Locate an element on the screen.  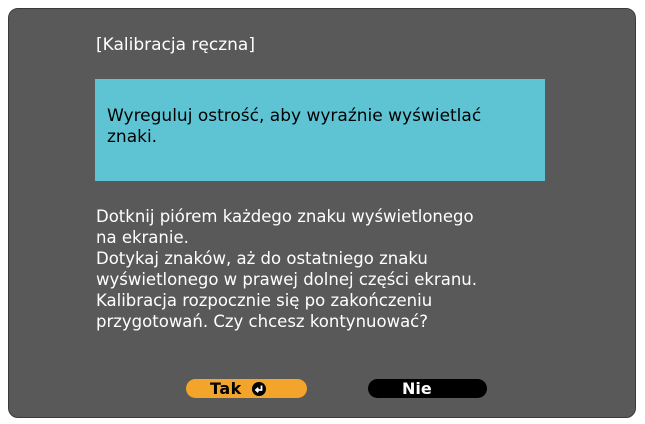
no-button: Nie is located at coordinates (427, 388).